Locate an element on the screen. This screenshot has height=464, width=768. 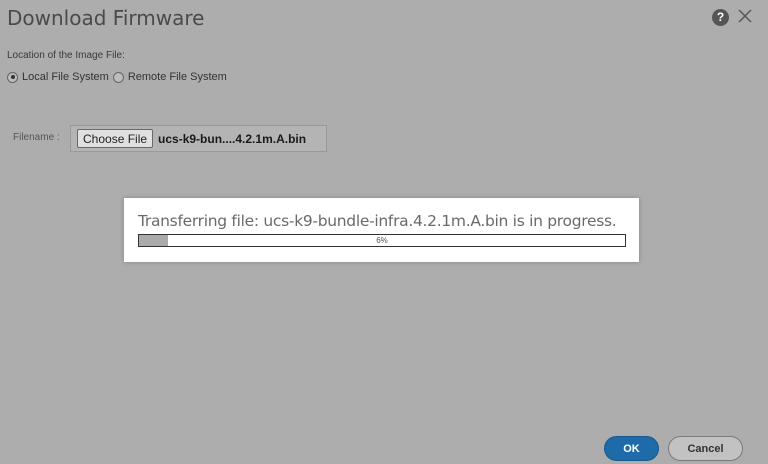
cancel-button: Cancel is located at coordinates (705, 448).